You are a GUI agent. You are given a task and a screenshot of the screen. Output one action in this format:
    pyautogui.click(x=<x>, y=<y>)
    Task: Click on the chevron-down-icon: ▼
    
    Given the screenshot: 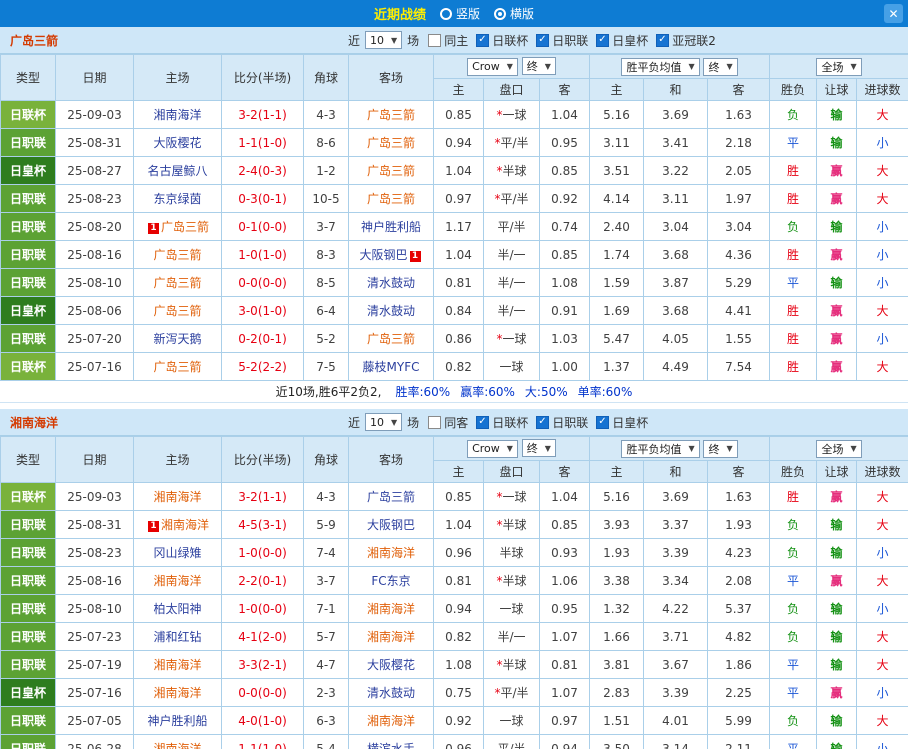 What is the action you would take?
    pyautogui.click(x=729, y=448)
    